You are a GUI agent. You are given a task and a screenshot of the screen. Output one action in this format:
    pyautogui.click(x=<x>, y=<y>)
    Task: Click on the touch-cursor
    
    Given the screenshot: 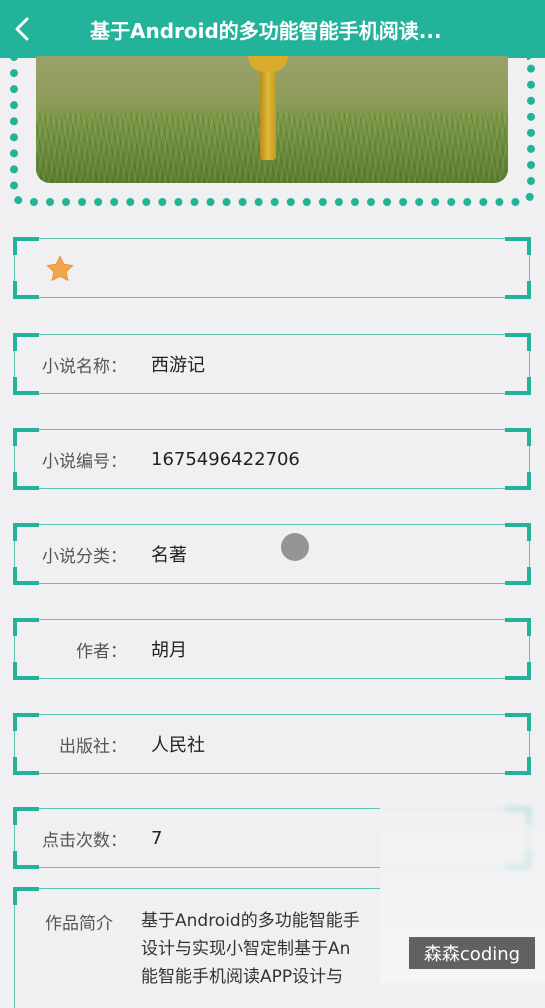 What is the action you would take?
    pyautogui.click(x=295, y=547)
    